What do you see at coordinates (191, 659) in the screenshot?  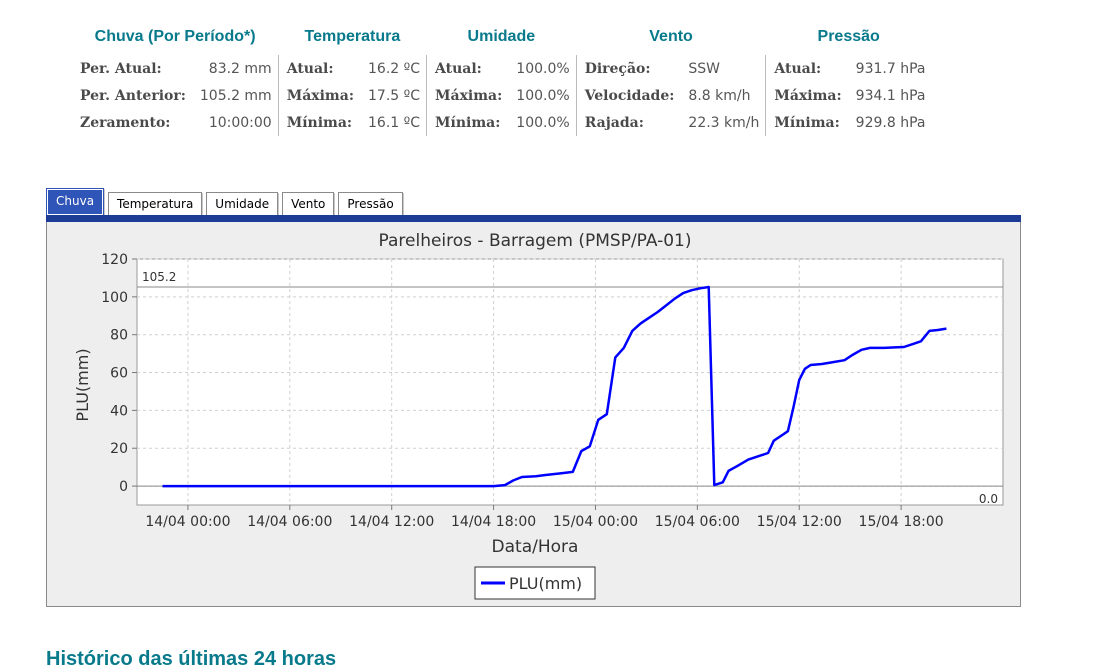 I see `history-heading: Histórico das últimas 24 horas` at bounding box center [191, 659].